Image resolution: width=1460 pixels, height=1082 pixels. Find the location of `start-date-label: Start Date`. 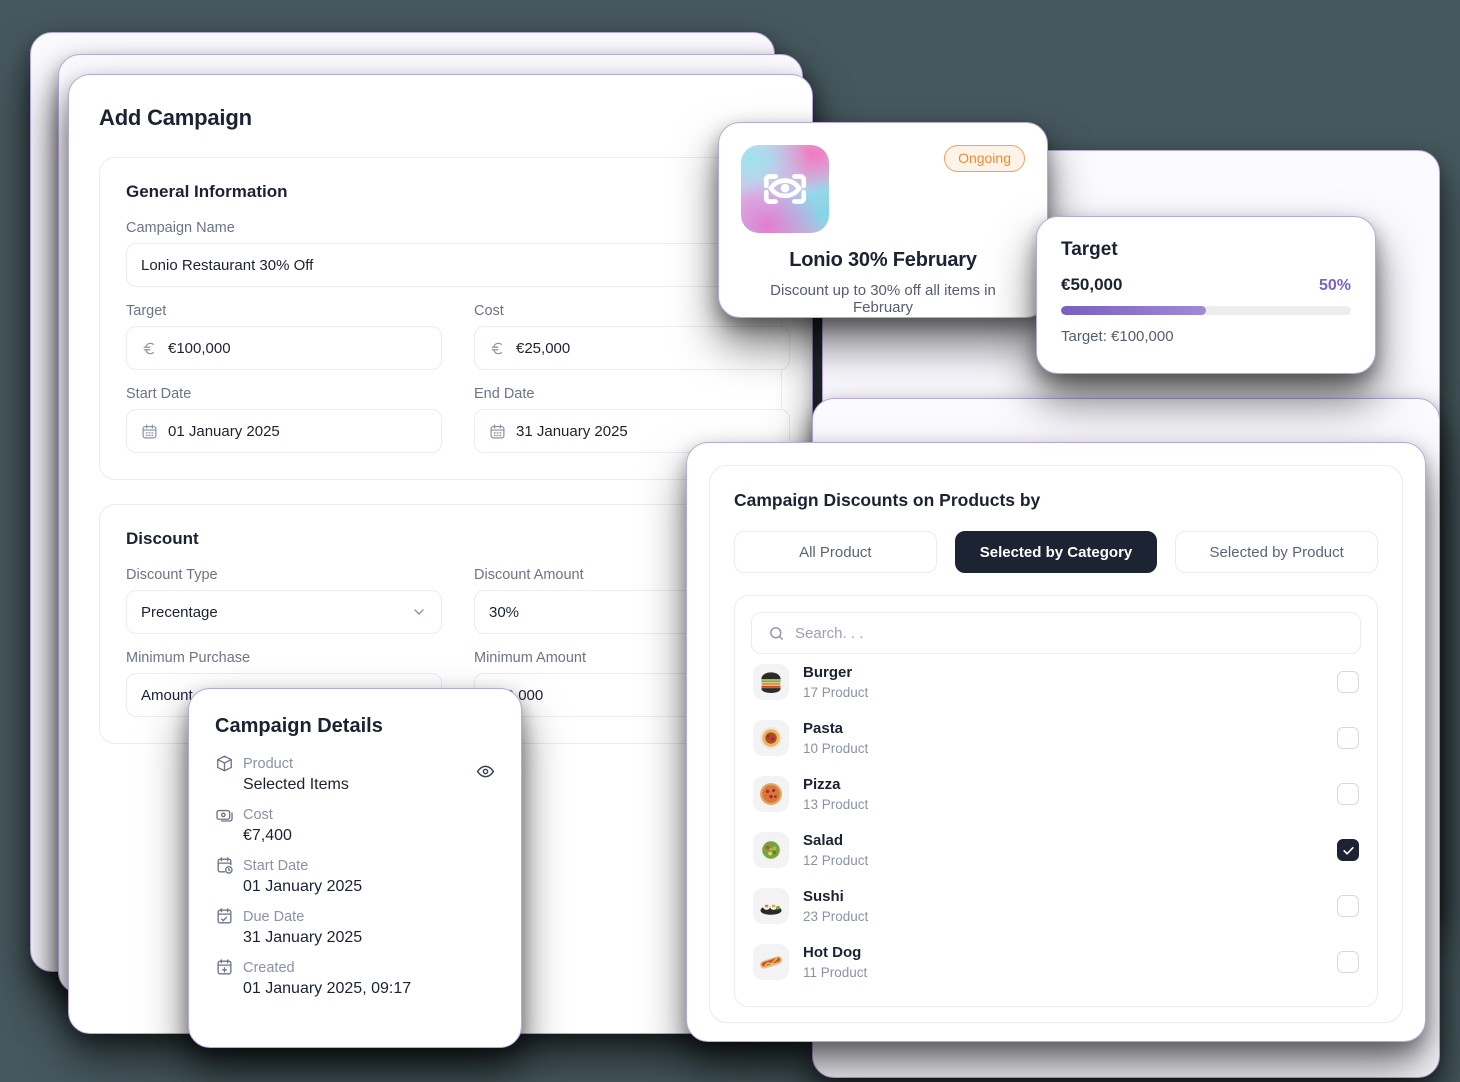

start-date-label: Start Date is located at coordinates (159, 394).